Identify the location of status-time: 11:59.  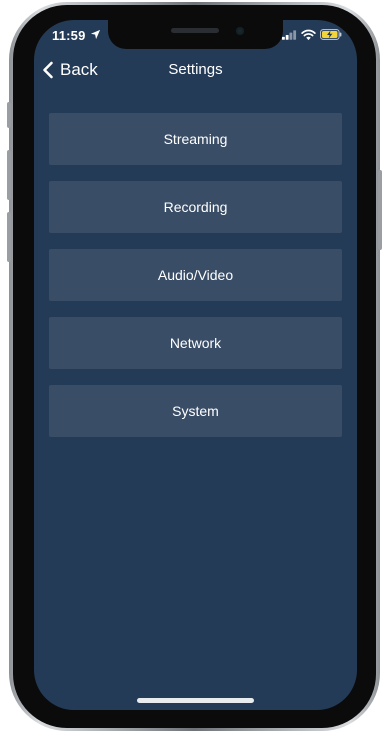
(69, 35).